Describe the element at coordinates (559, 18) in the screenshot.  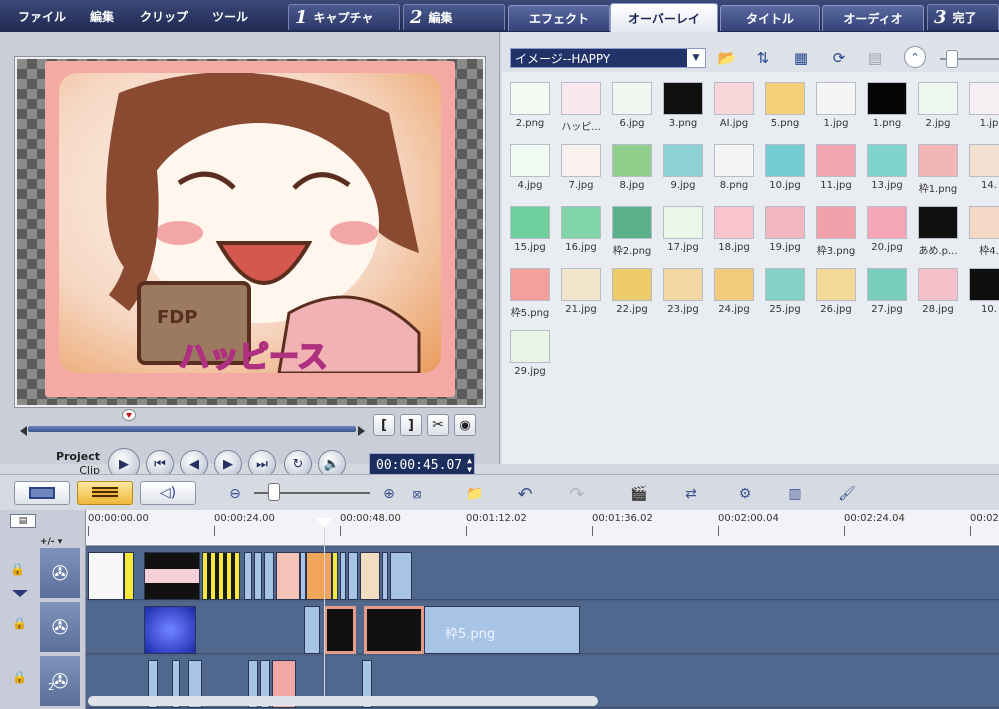
I see `tab-effect: エフェクト` at that location.